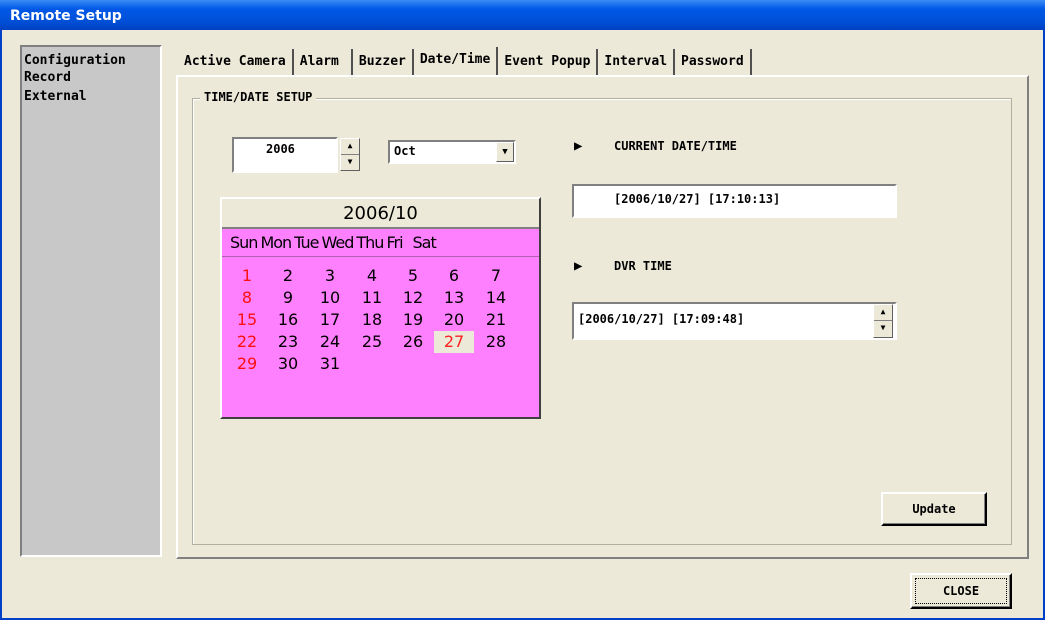 This screenshot has width=1045, height=620. I want to click on calendar-day: 14, so click(496, 298).